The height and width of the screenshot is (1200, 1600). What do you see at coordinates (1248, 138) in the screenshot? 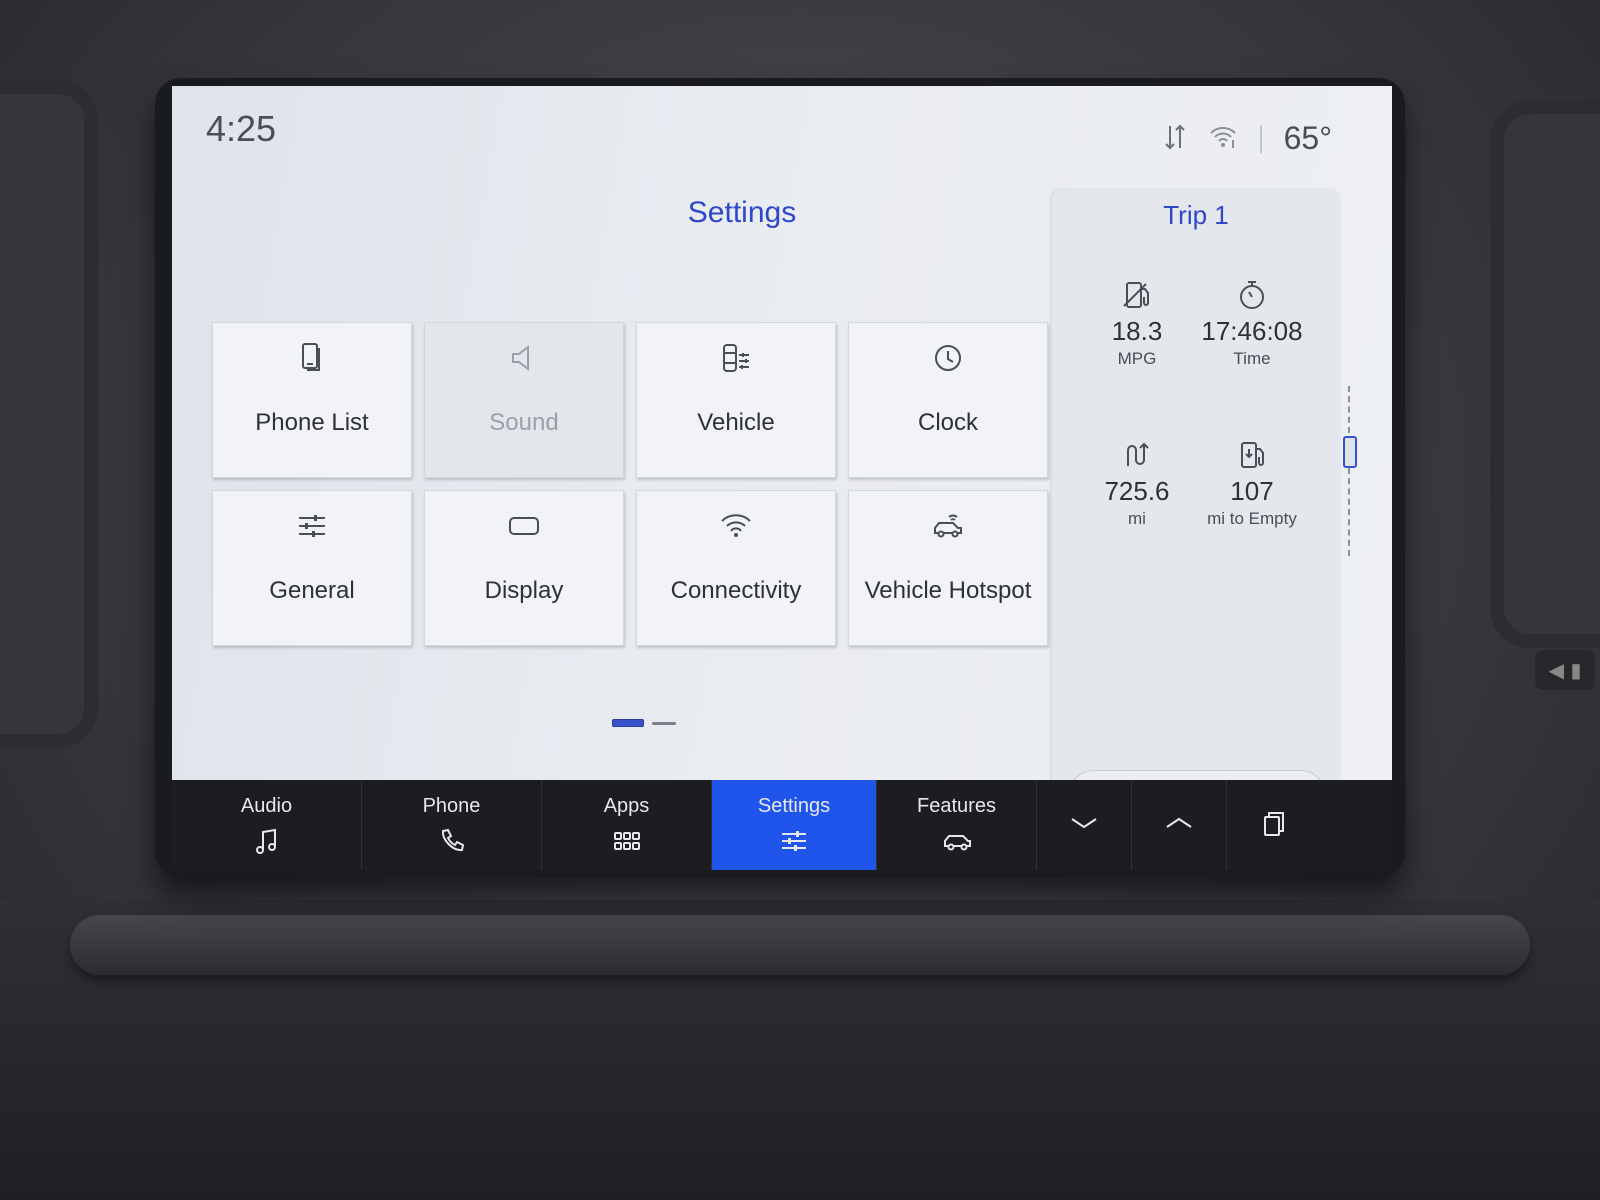
I see `status-bar-right: 65°` at bounding box center [1248, 138].